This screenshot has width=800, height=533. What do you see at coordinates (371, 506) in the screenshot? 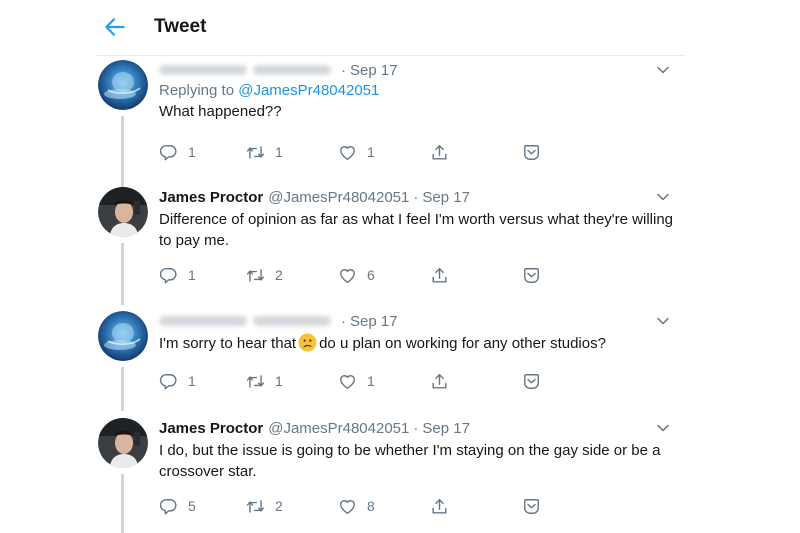
I see `like-count: 8` at bounding box center [371, 506].